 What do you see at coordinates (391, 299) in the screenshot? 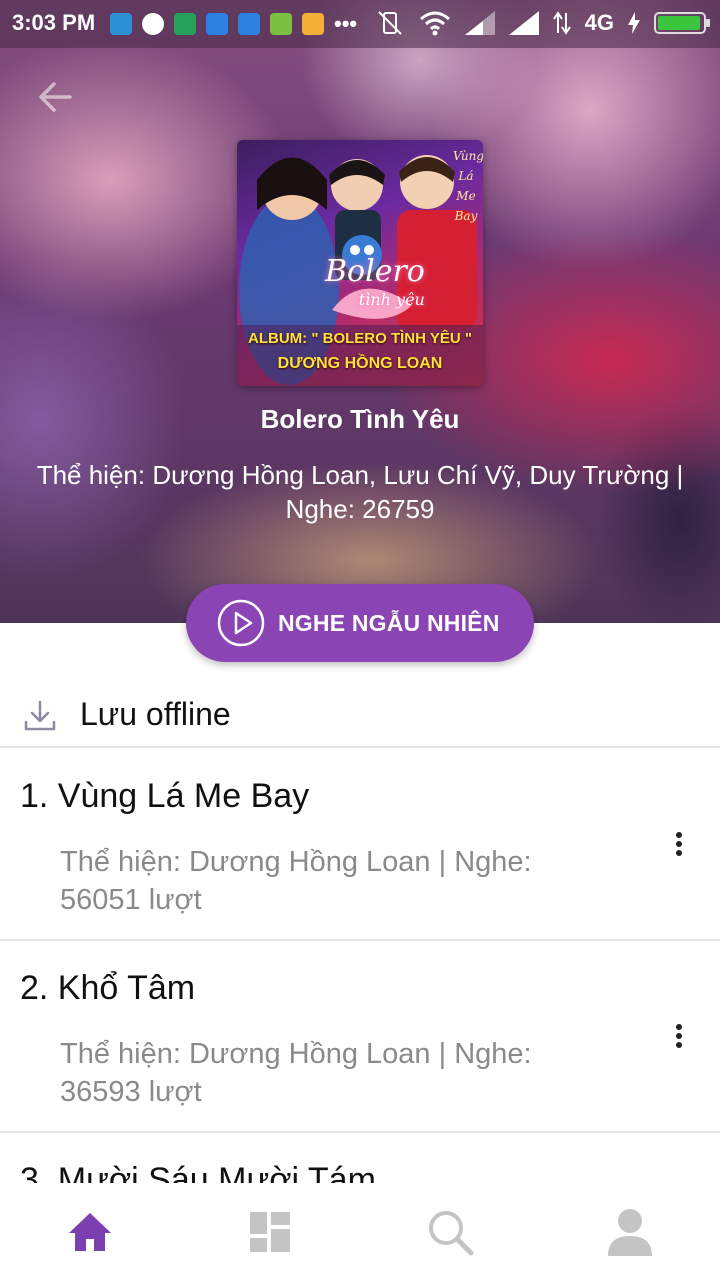
I see `cover-logo-sub: tình yêu` at bounding box center [391, 299].